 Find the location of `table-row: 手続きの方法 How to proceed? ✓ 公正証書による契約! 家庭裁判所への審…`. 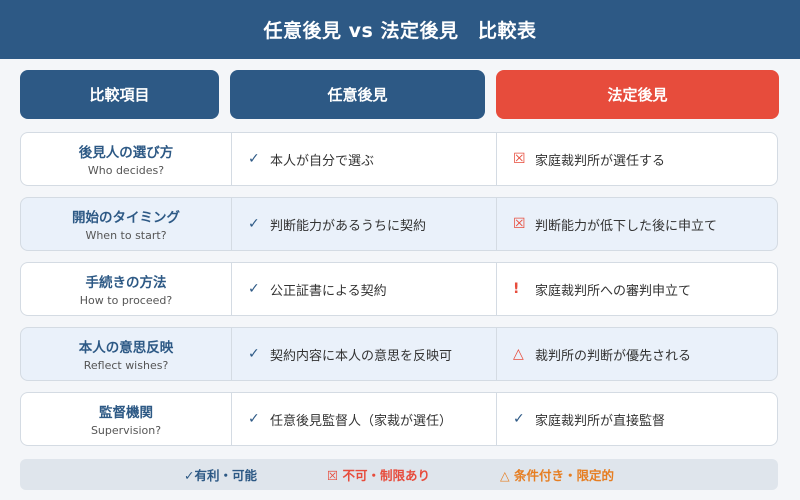

table-row: 手続きの方法 How to proceed? ✓ 公正証書による契約! 家庭裁判所への審… is located at coordinates (399, 289).